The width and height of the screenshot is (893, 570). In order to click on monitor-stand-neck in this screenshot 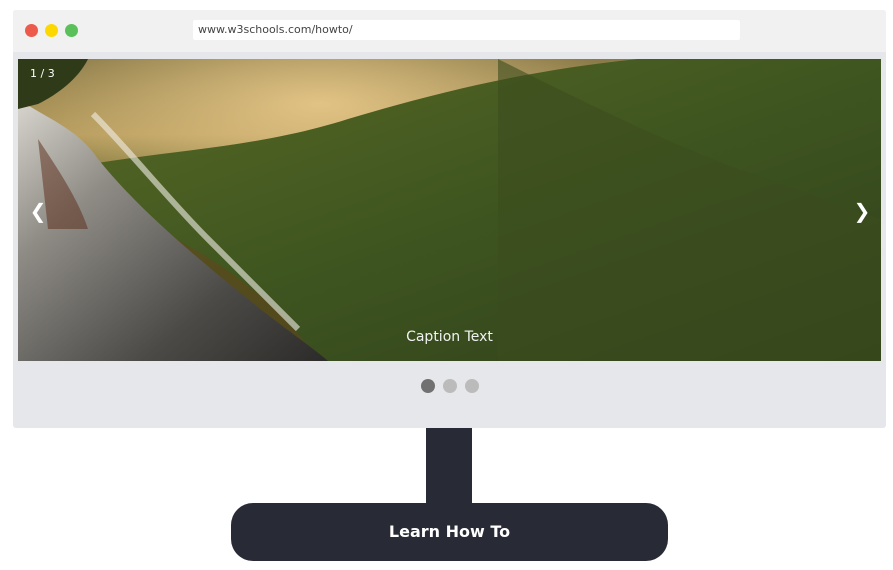, I will do `click(449, 467)`.